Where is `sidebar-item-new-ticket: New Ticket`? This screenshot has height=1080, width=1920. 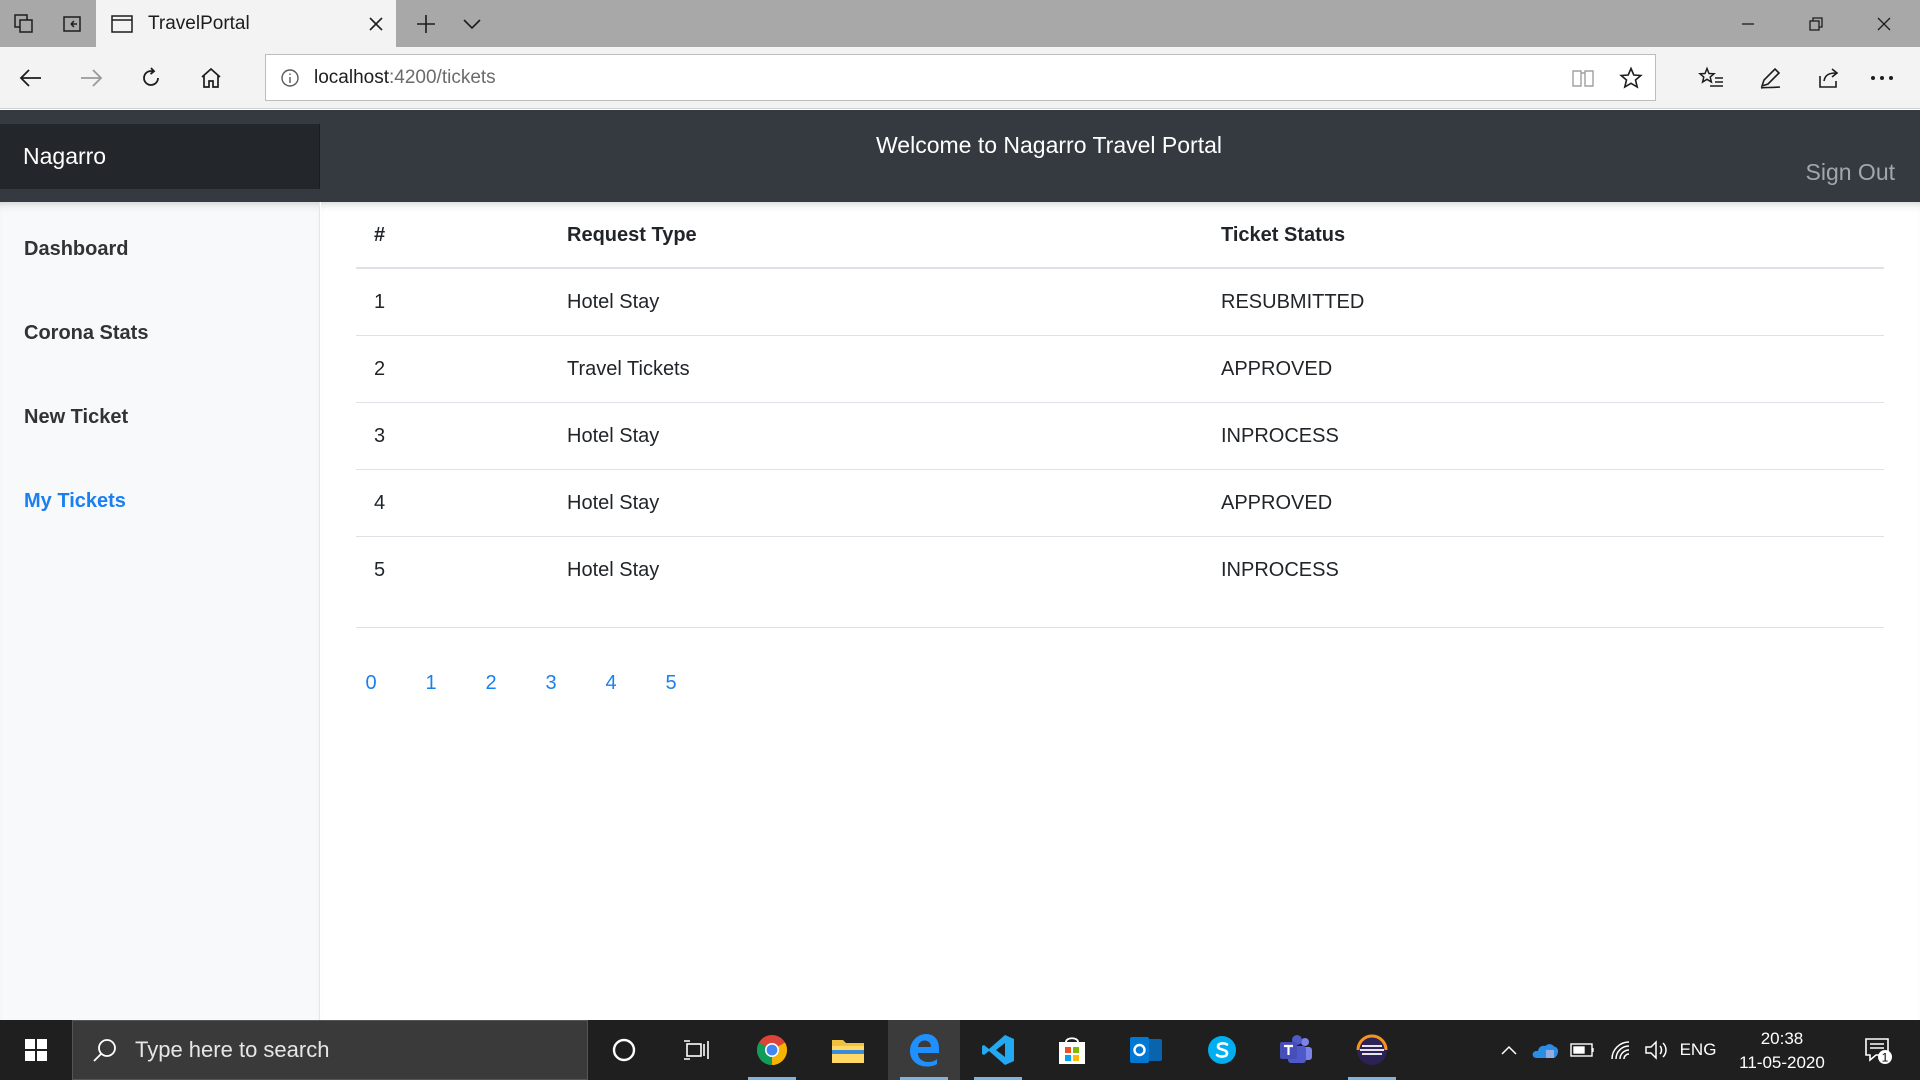 sidebar-item-new-ticket: New Ticket is located at coordinates (76, 417).